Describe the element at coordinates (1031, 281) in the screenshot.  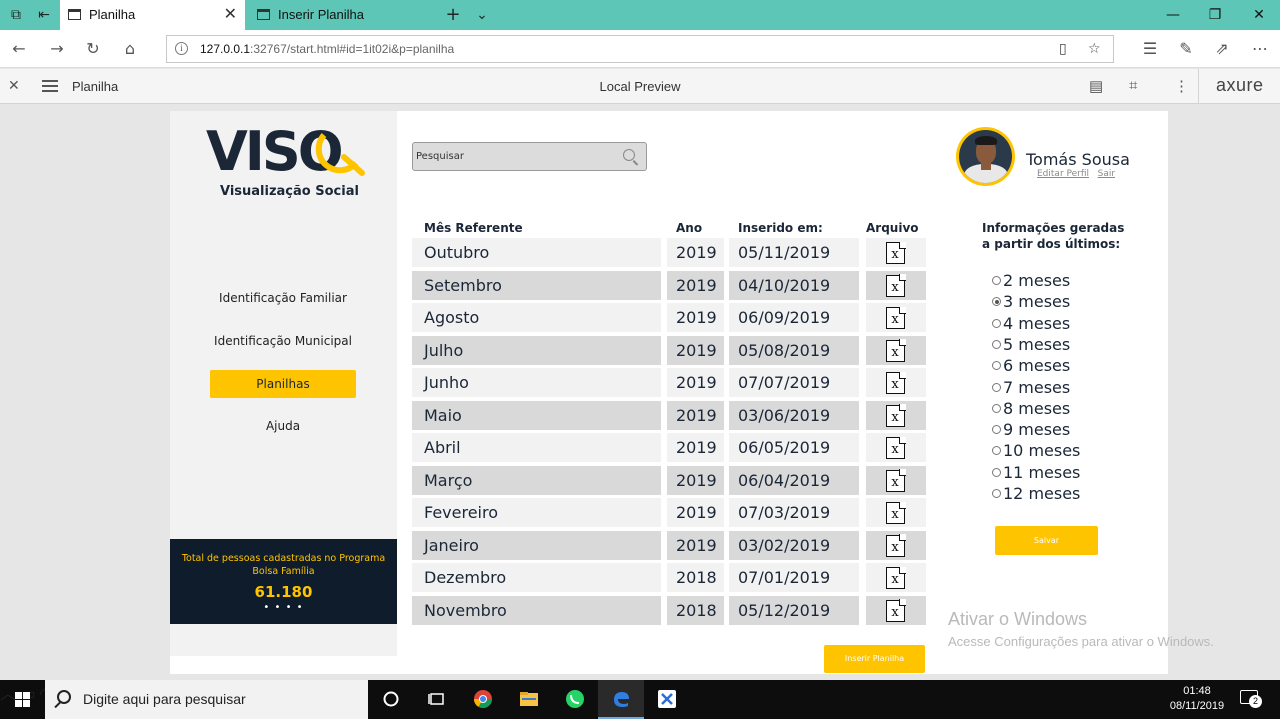
I see `period-option: 2 meses` at that location.